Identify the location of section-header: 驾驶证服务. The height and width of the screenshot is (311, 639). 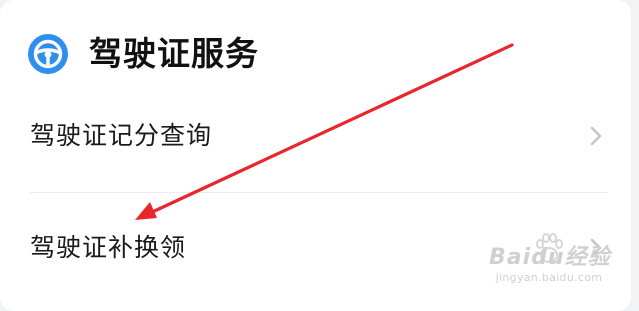
(143, 54).